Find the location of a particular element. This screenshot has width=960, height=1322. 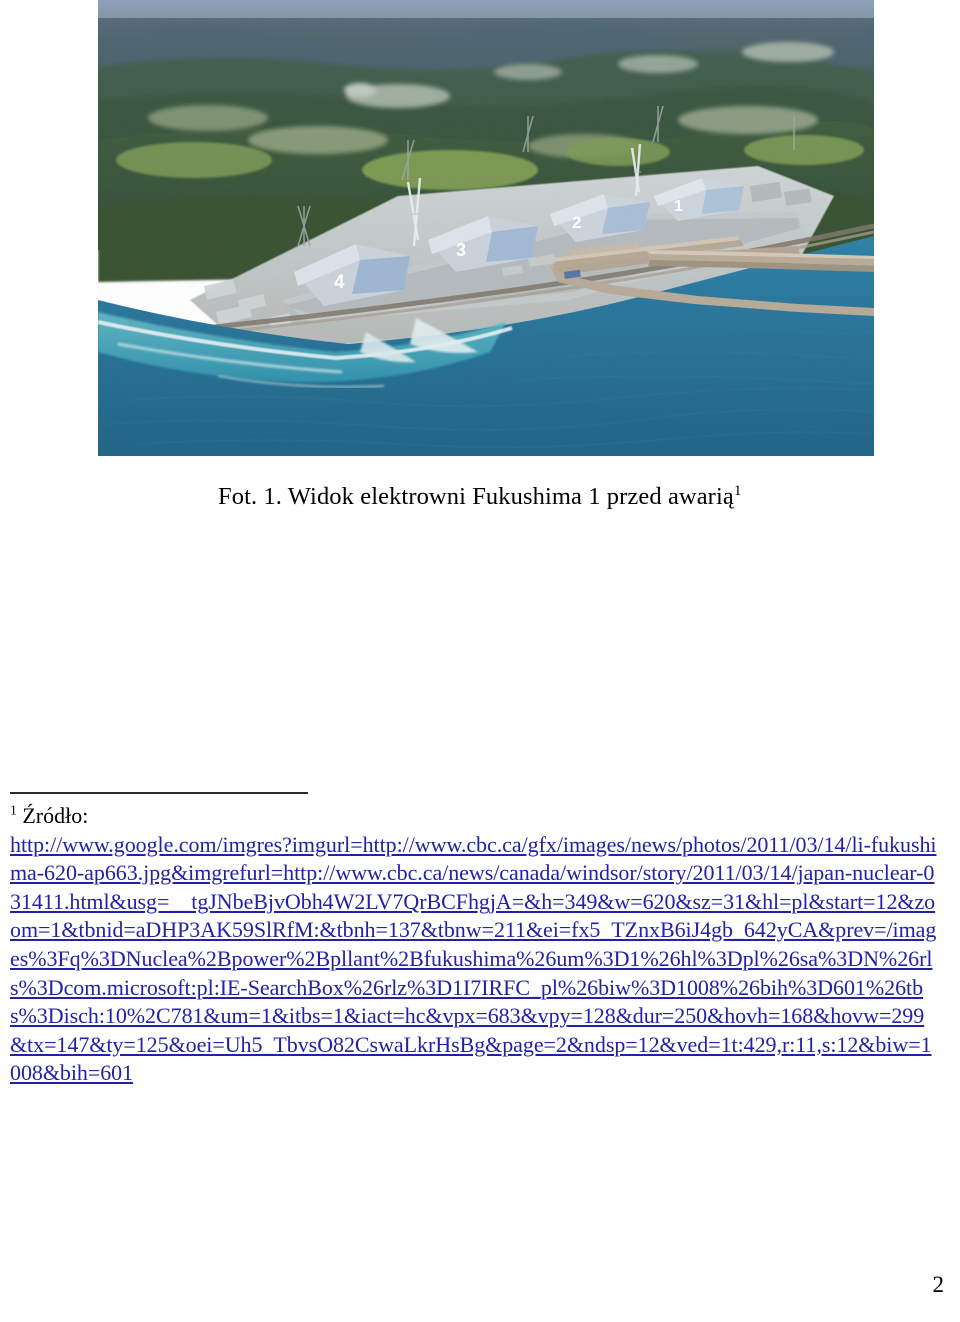

page-number: 2 is located at coordinates (938, 1284).